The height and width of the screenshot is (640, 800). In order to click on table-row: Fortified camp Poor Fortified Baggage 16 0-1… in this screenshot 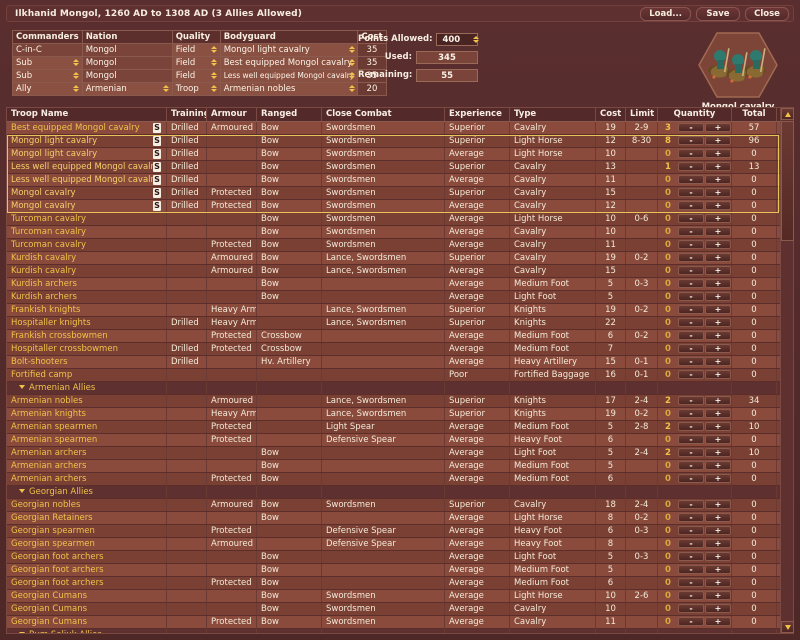, I will do `click(400, 375)`.